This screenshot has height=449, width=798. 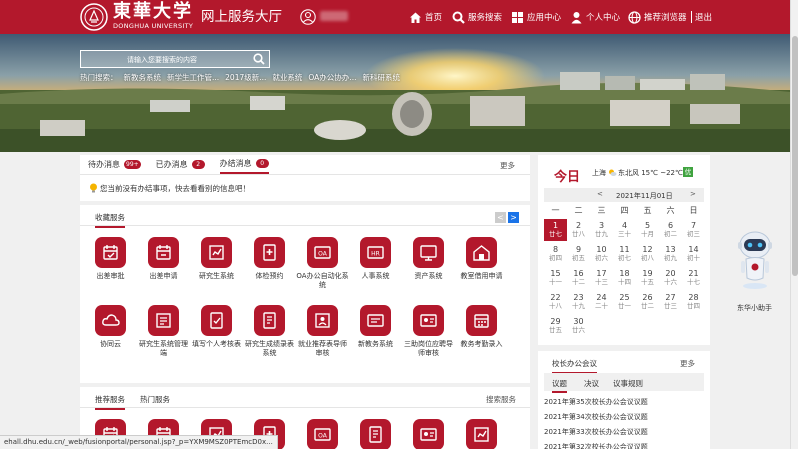 I want to click on favorite-service-item: 教务考勤录入, so click(x=481, y=327).